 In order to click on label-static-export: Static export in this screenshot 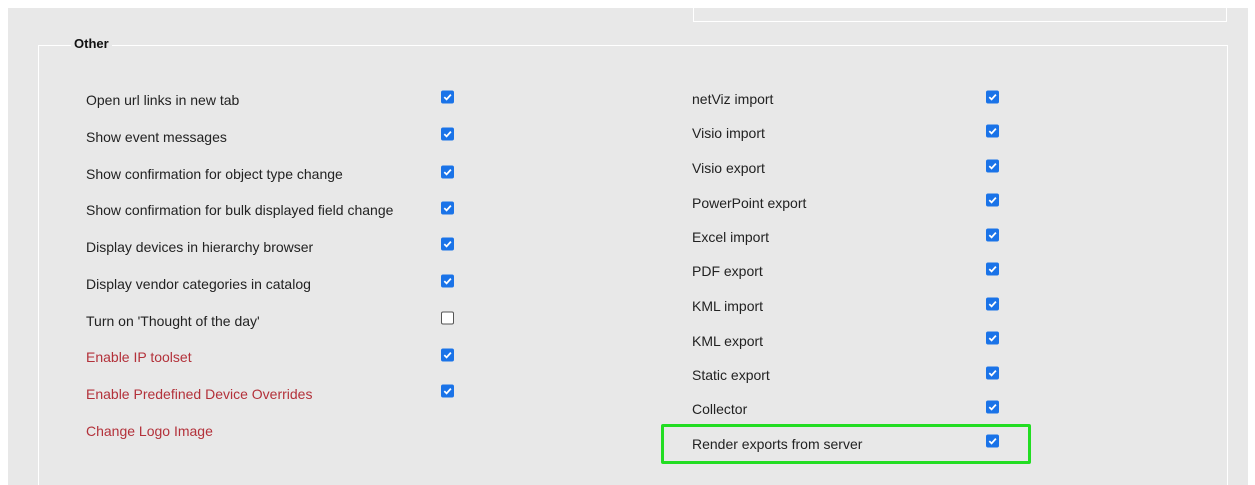, I will do `click(731, 375)`.